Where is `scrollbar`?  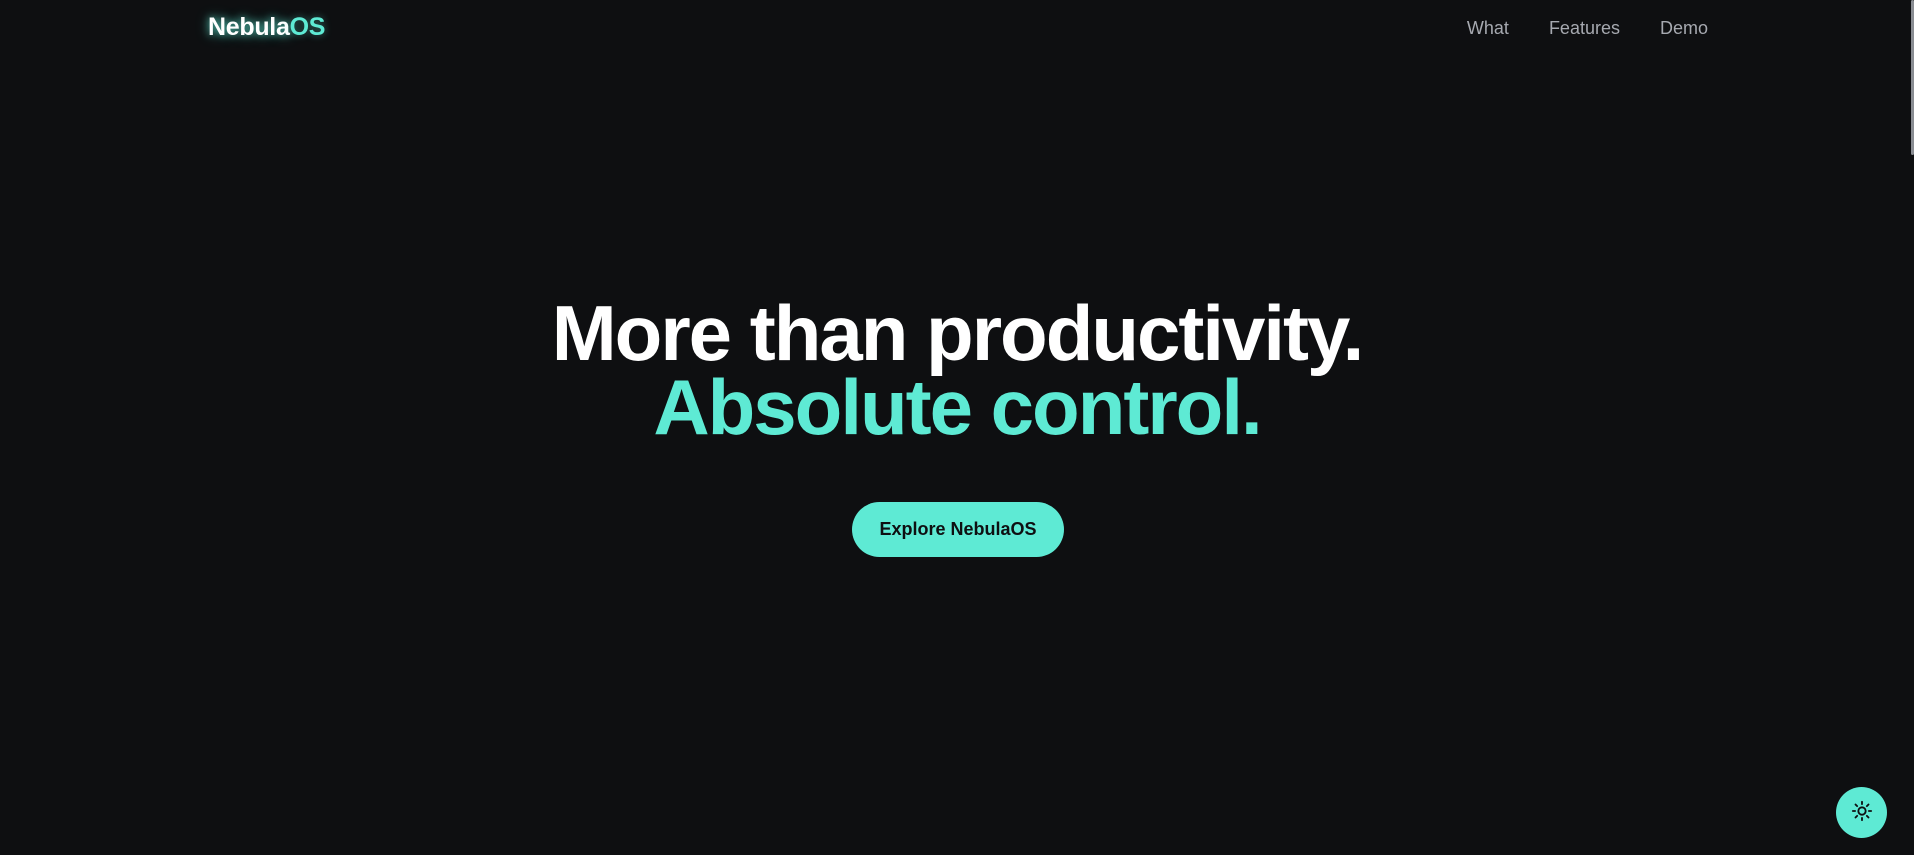
scrollbar is located at coordinates (1912, 427).